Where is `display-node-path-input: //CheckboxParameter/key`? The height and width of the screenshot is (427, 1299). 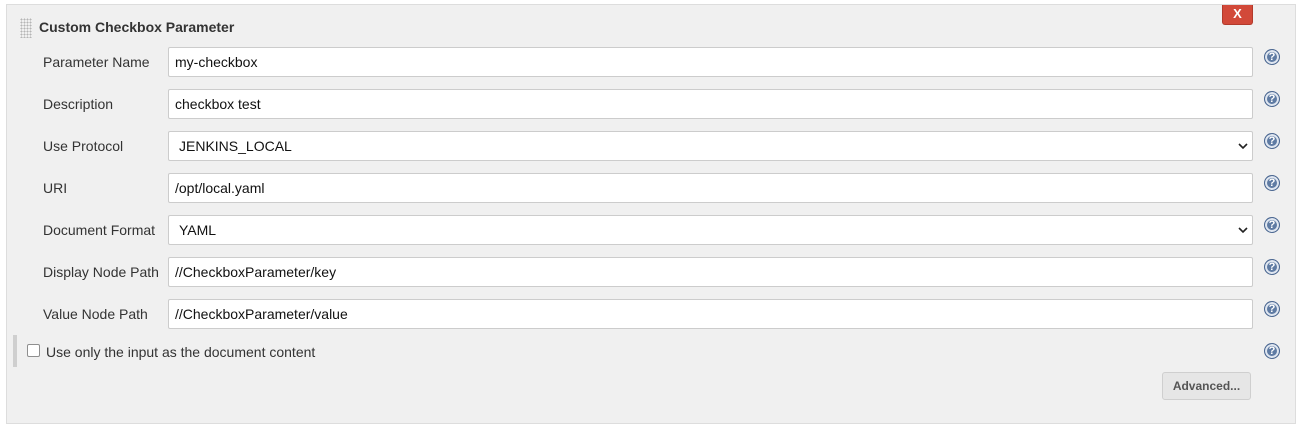 display-node-path-input: //CheckboxParameter/key is located at coordinates (710, 272).